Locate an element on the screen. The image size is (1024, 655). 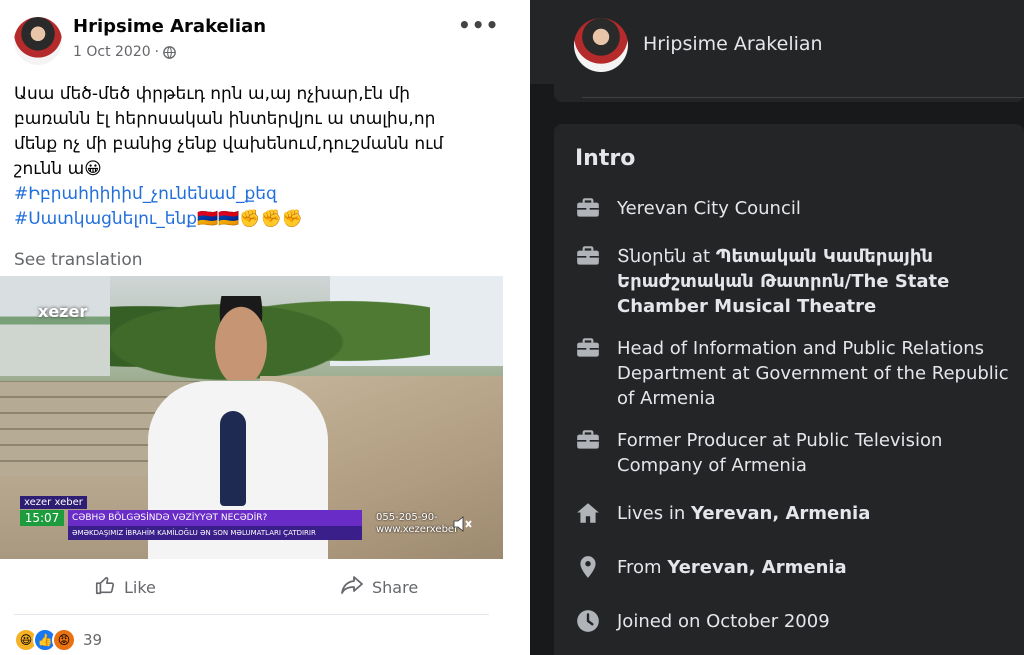
image-divider is located at coordinates (516, 327).